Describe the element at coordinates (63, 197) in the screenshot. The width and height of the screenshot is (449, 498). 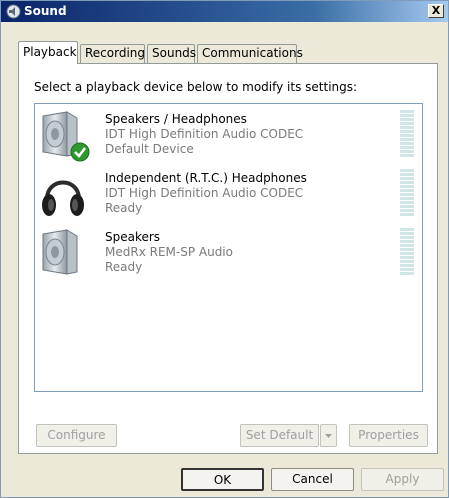
I see `headphones-icon` at that location.